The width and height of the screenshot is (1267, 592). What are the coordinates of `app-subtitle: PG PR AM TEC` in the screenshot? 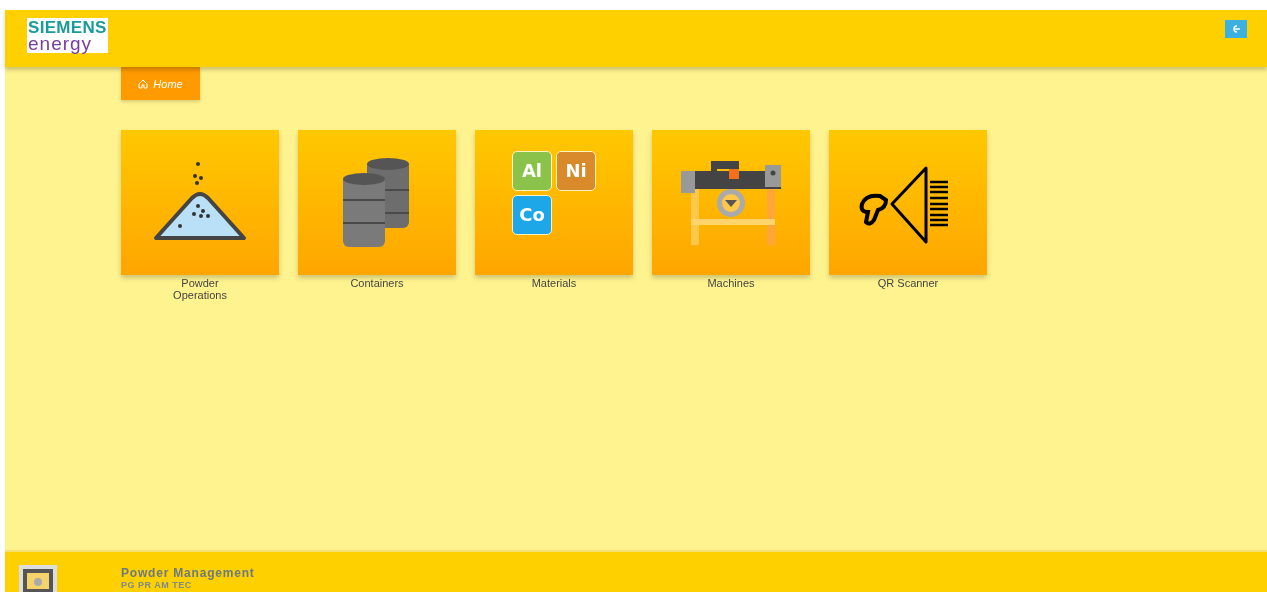 It's located at (157, 585).